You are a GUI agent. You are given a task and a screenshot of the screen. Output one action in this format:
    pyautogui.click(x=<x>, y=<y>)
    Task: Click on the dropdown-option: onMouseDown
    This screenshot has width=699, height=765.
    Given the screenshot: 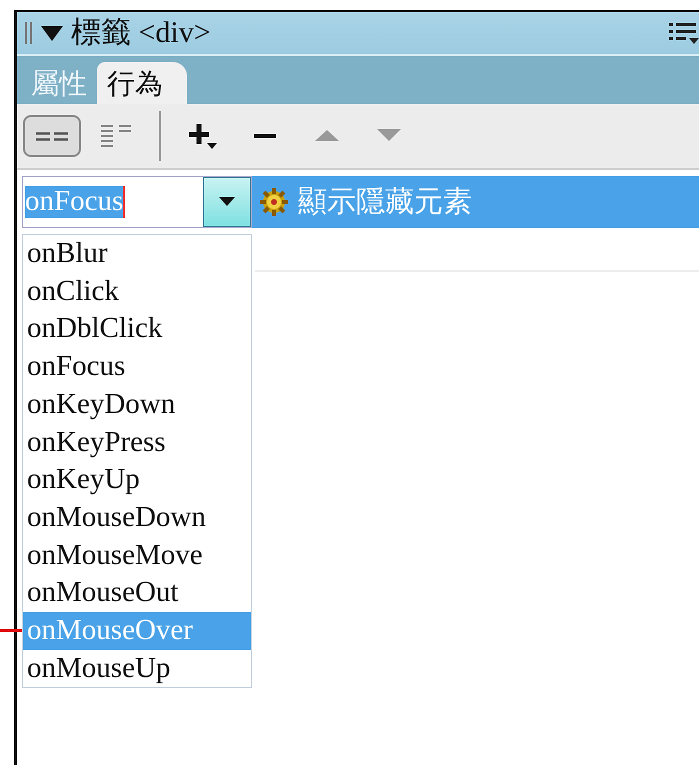 What is the action you would take?
    pyautogui.click(x=137, y=517)
    